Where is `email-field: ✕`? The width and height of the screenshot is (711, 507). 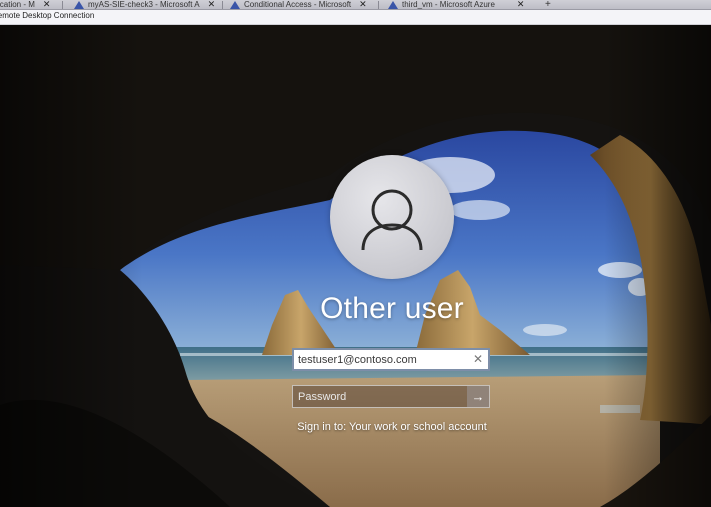 email-field: ✕ is located at coordinates (391, 359).